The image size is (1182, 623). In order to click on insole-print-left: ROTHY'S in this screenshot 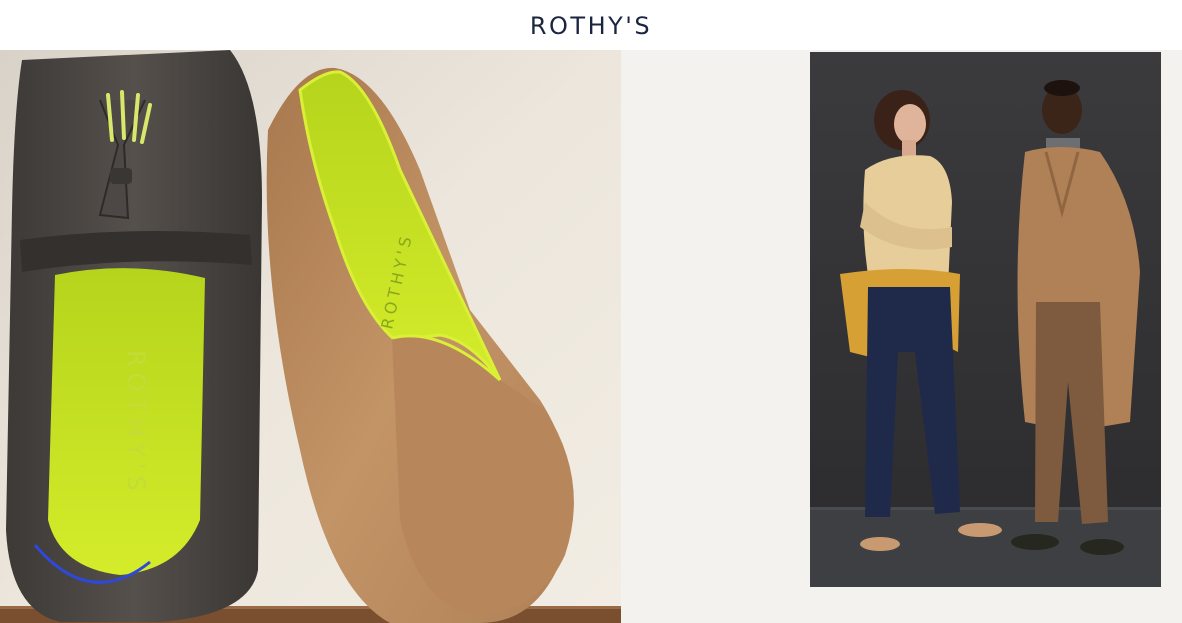, I will do `click(136, 423)`.